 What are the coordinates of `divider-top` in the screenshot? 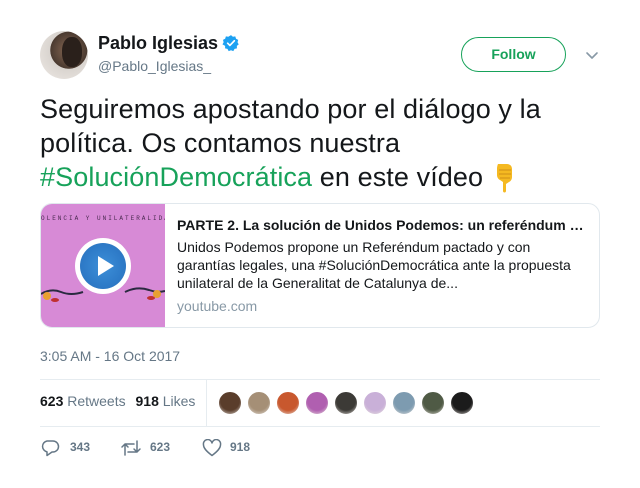 It's located at (320, 379).